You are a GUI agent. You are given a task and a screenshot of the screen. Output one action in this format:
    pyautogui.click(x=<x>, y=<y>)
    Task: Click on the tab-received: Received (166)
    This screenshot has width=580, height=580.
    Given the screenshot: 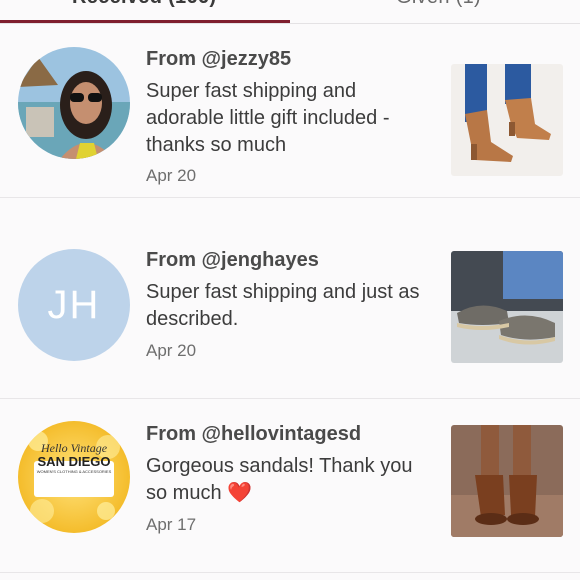 What is the action you would take?
    pyautogui.click(x=144, y=4)
    